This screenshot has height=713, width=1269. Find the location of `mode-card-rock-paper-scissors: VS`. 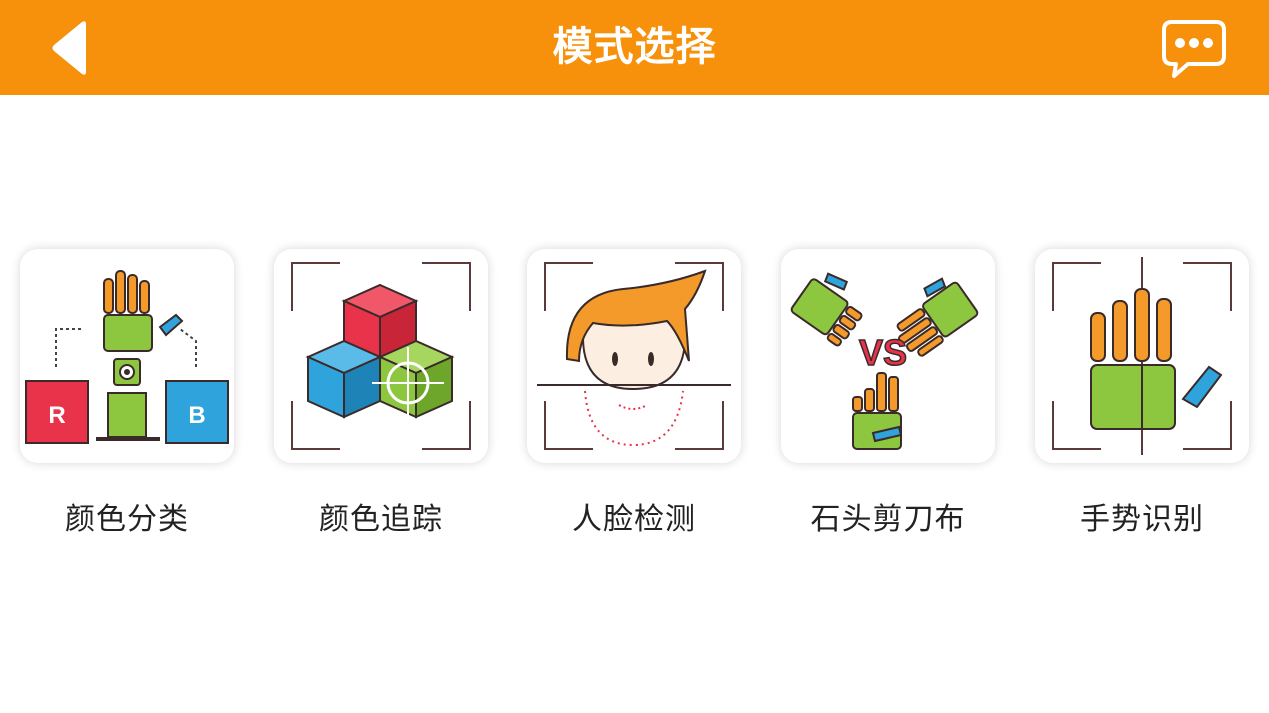

mode-card-rock-paper-scissors: VS is located at coordinates (888, 356).